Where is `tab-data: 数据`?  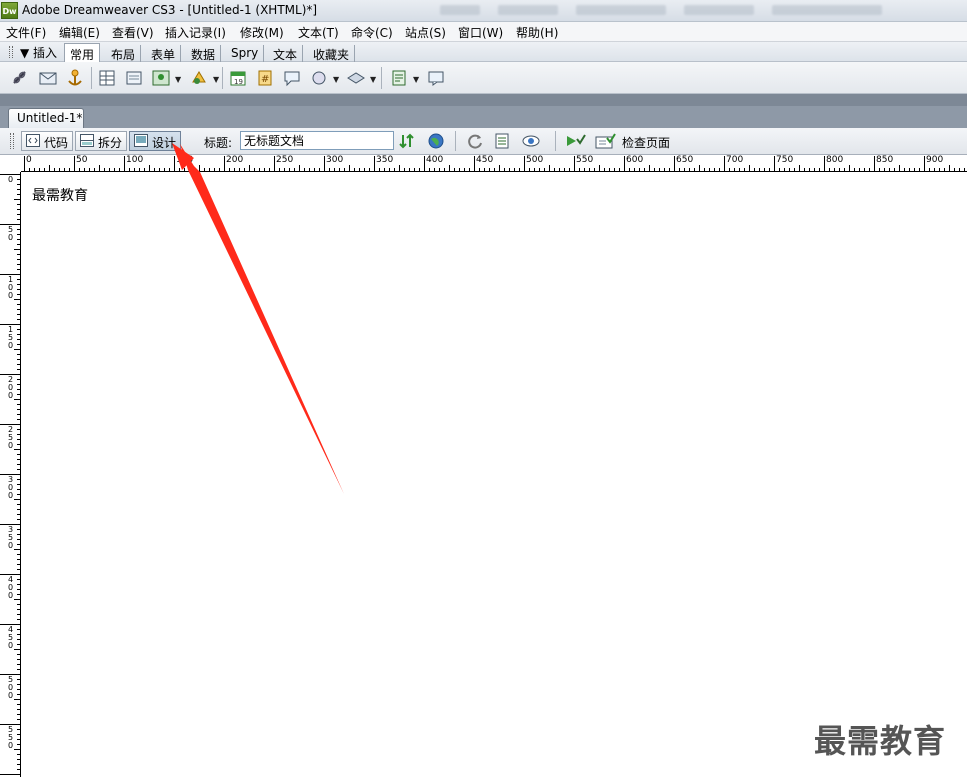 tab-data: 数据 is located at coordinates (204, 53).